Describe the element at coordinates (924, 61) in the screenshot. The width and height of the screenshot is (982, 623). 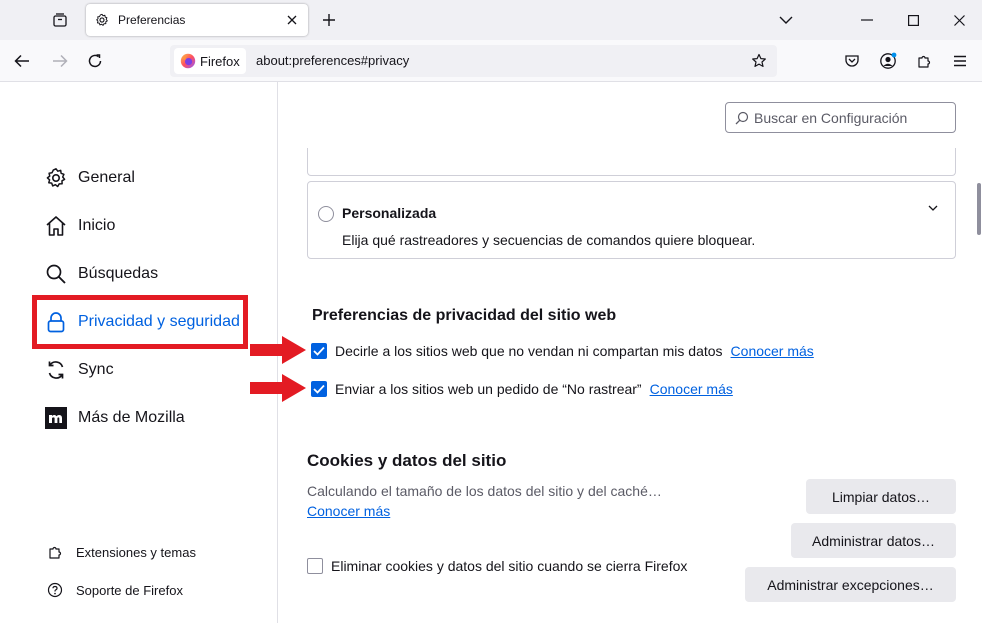
I see `extensions-puzzle-icon` at that location.